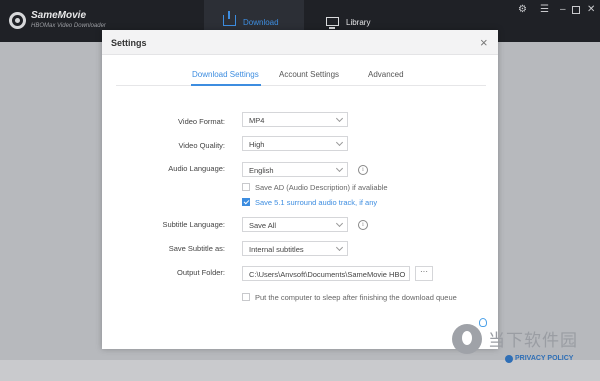  I want to click on video-format-value: MP4, so click(257, 120).